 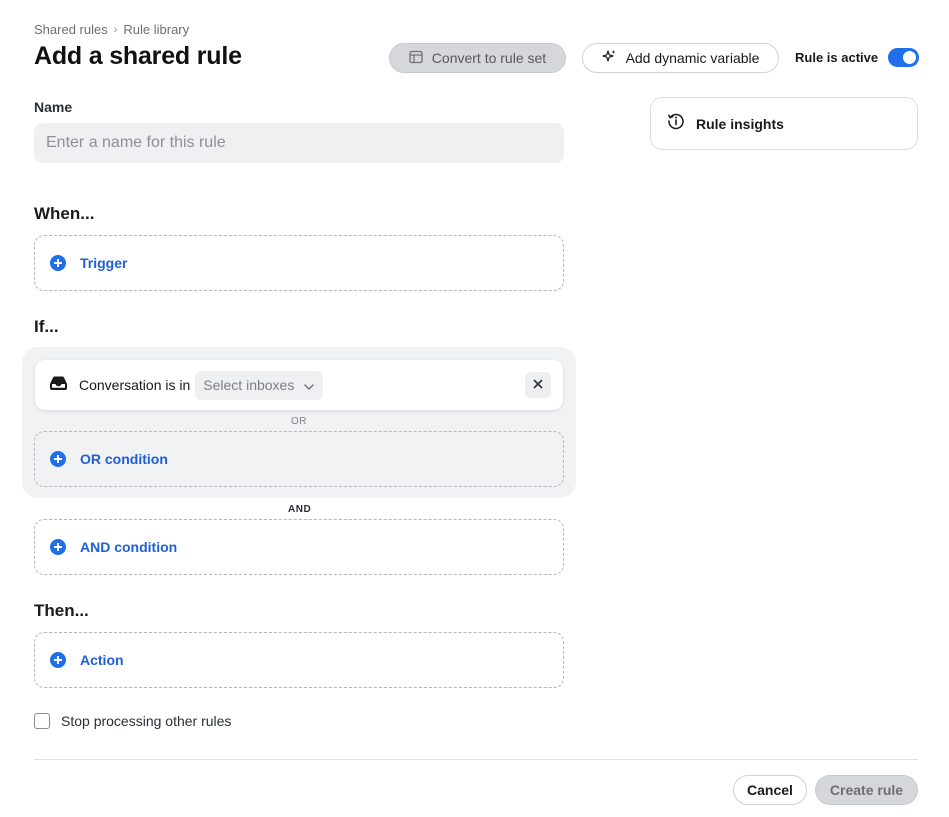 I want to click on breadcrumb: Shared rules › Rule library, so click(x=111, y=29).